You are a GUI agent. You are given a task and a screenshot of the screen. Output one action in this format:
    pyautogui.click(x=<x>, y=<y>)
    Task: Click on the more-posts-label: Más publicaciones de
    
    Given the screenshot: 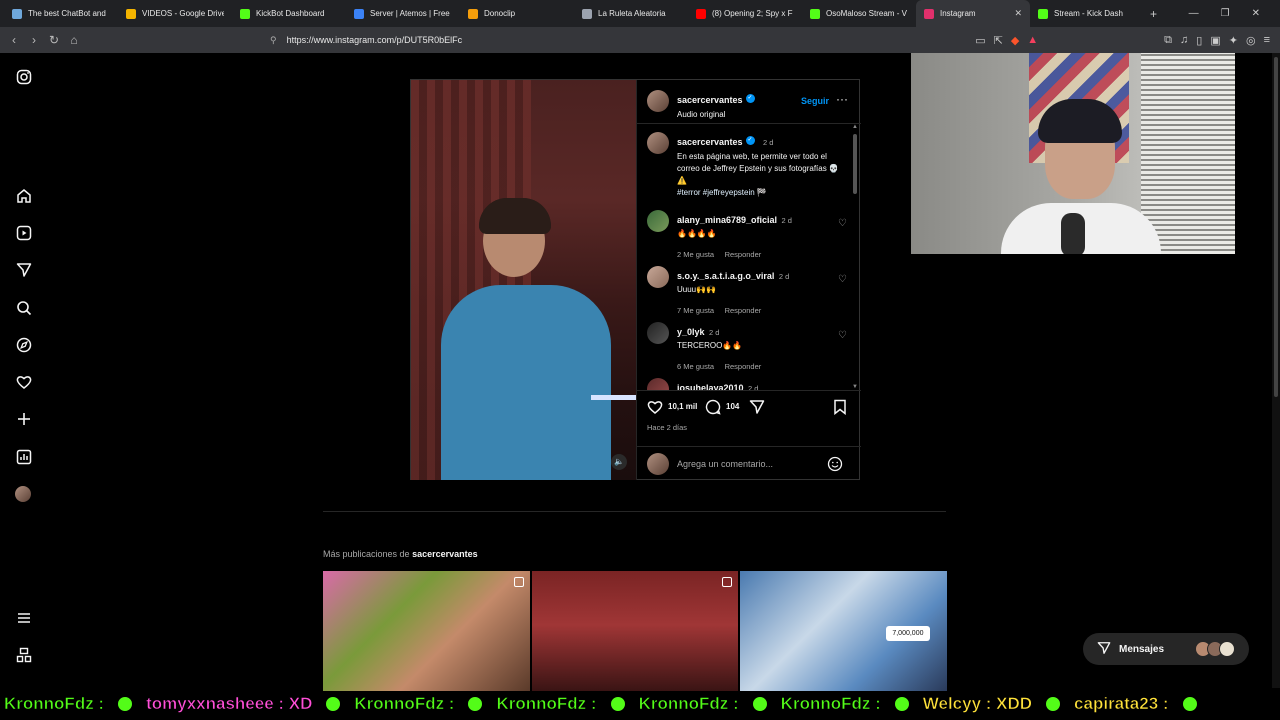 What is the action you would take?
    pyautogui.click(x=366, y=554)
    